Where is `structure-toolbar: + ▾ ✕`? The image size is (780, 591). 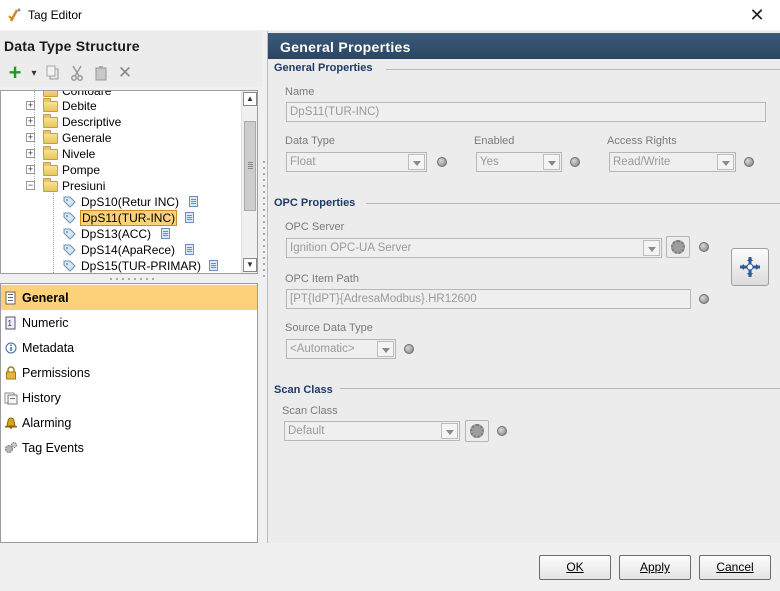 structure-toolbar: + ▾ ✕ is located at coordinates (71, 73).